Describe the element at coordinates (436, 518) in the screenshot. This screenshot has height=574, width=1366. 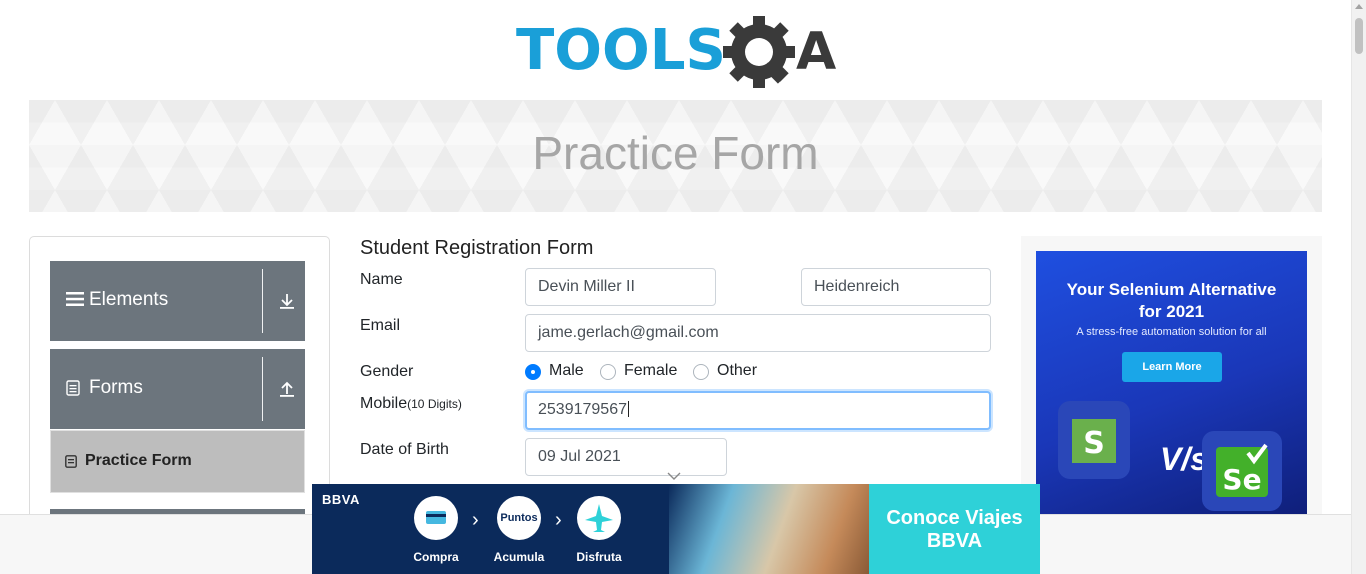
I see `card-icon` at that location.